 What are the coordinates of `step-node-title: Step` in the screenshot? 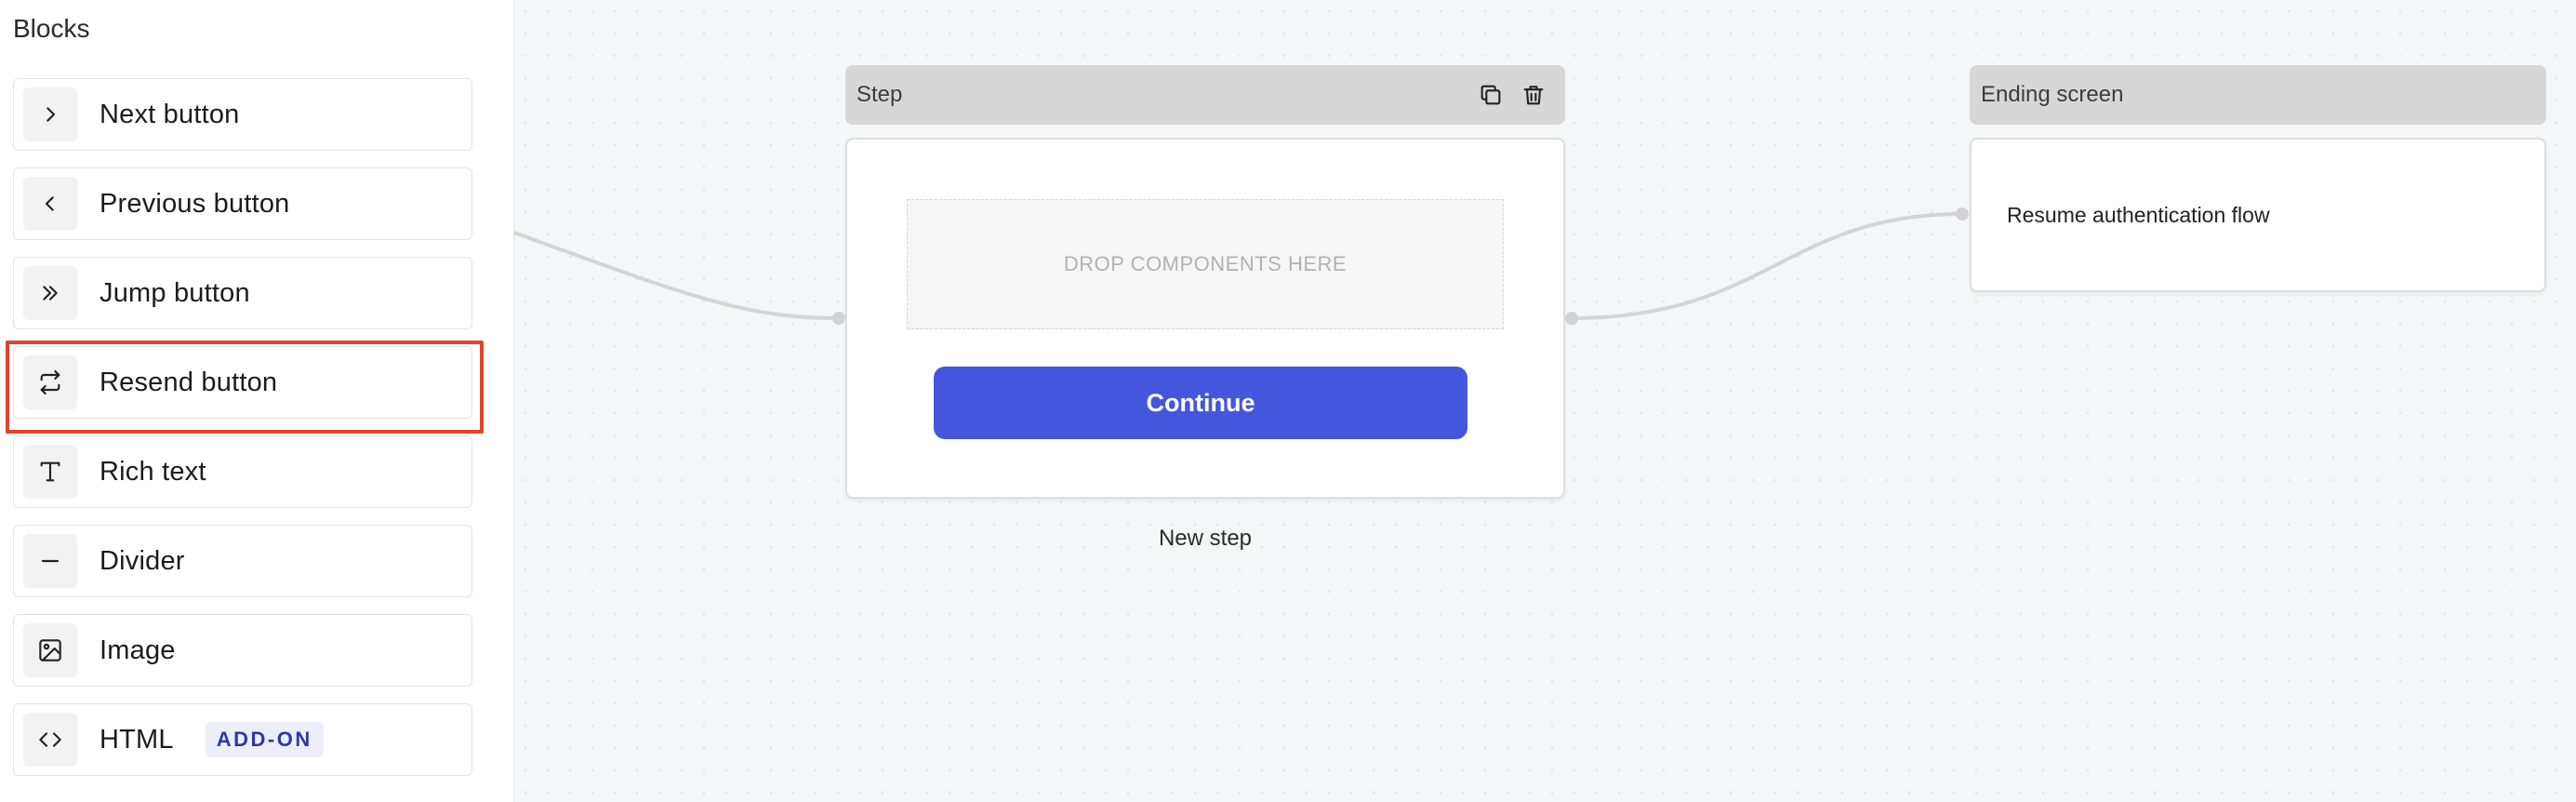 It's located at (879, 94).